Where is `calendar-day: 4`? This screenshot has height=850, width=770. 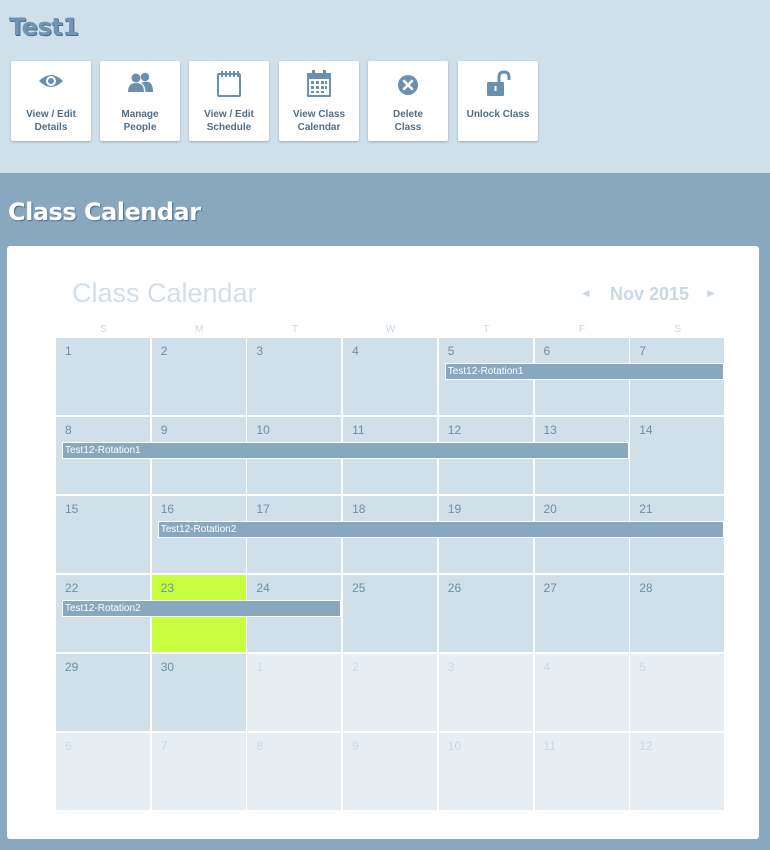
calendar-day: 4 is located at coordinates (390, 376).